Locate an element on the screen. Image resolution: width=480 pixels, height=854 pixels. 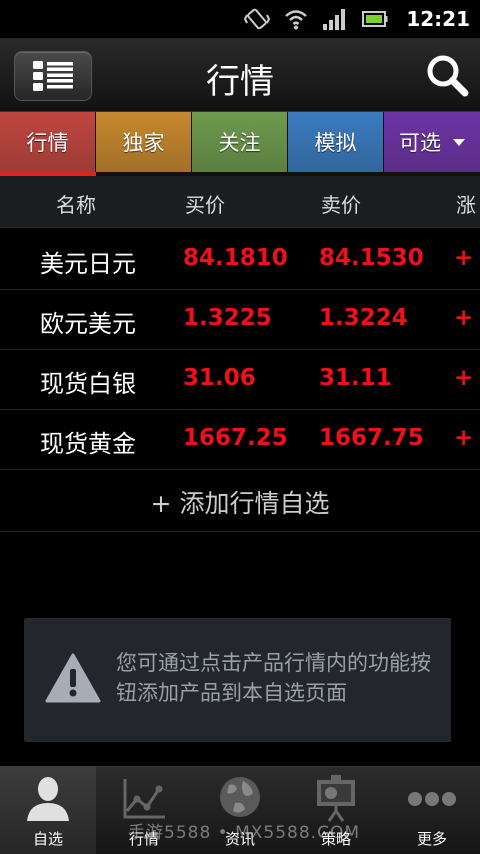
nav-item-watchlist: 自选 is located at coordinates (48, 810).